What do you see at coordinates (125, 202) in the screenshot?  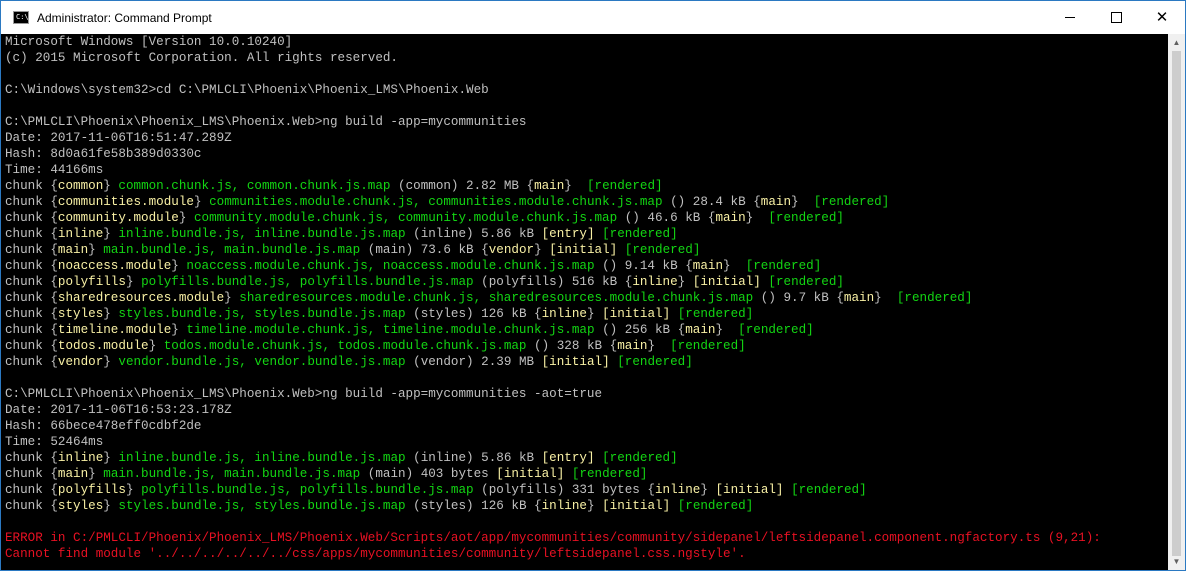 I see `console-text-segment: communities.module` at bounding box center [125, 202].